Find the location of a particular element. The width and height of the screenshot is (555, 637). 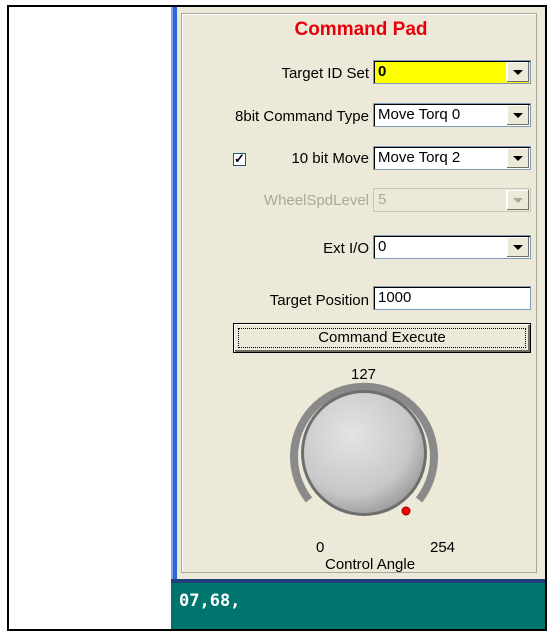

control-angle-knob is located at coordinates (364, 443).